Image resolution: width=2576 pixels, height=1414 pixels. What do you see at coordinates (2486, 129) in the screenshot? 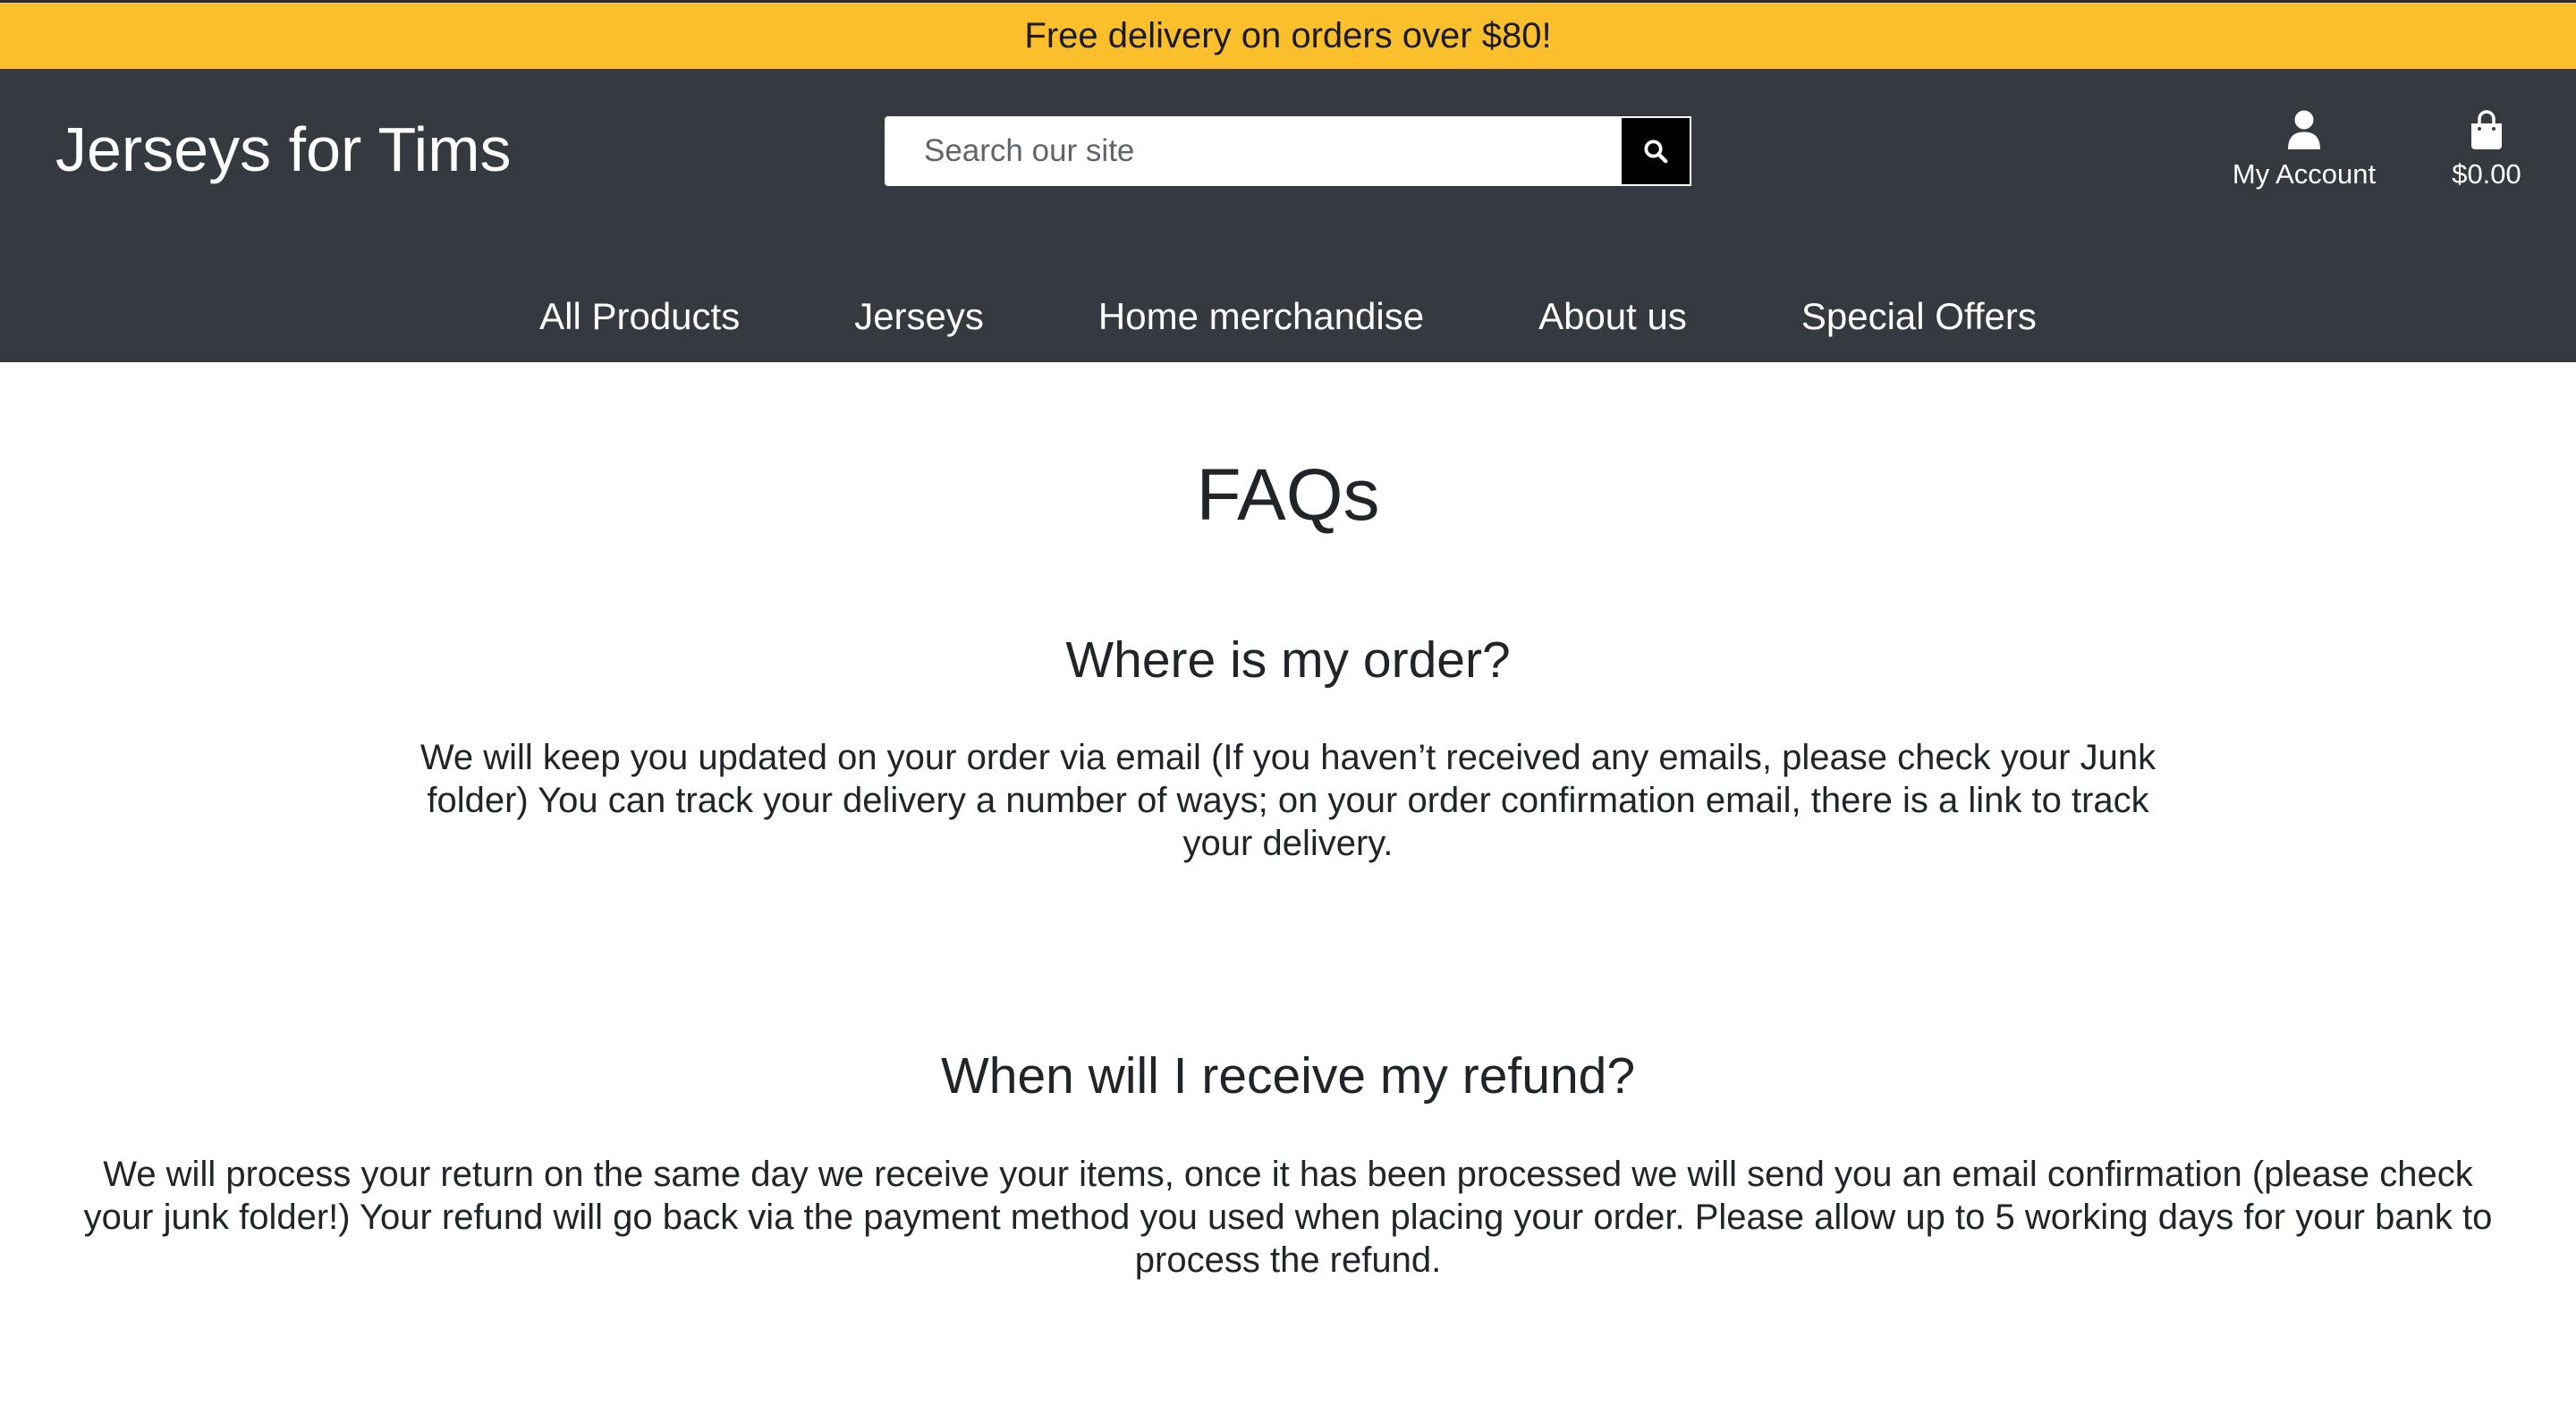
I see `shopping-bag-icon` at bounding box center [2486, 129].